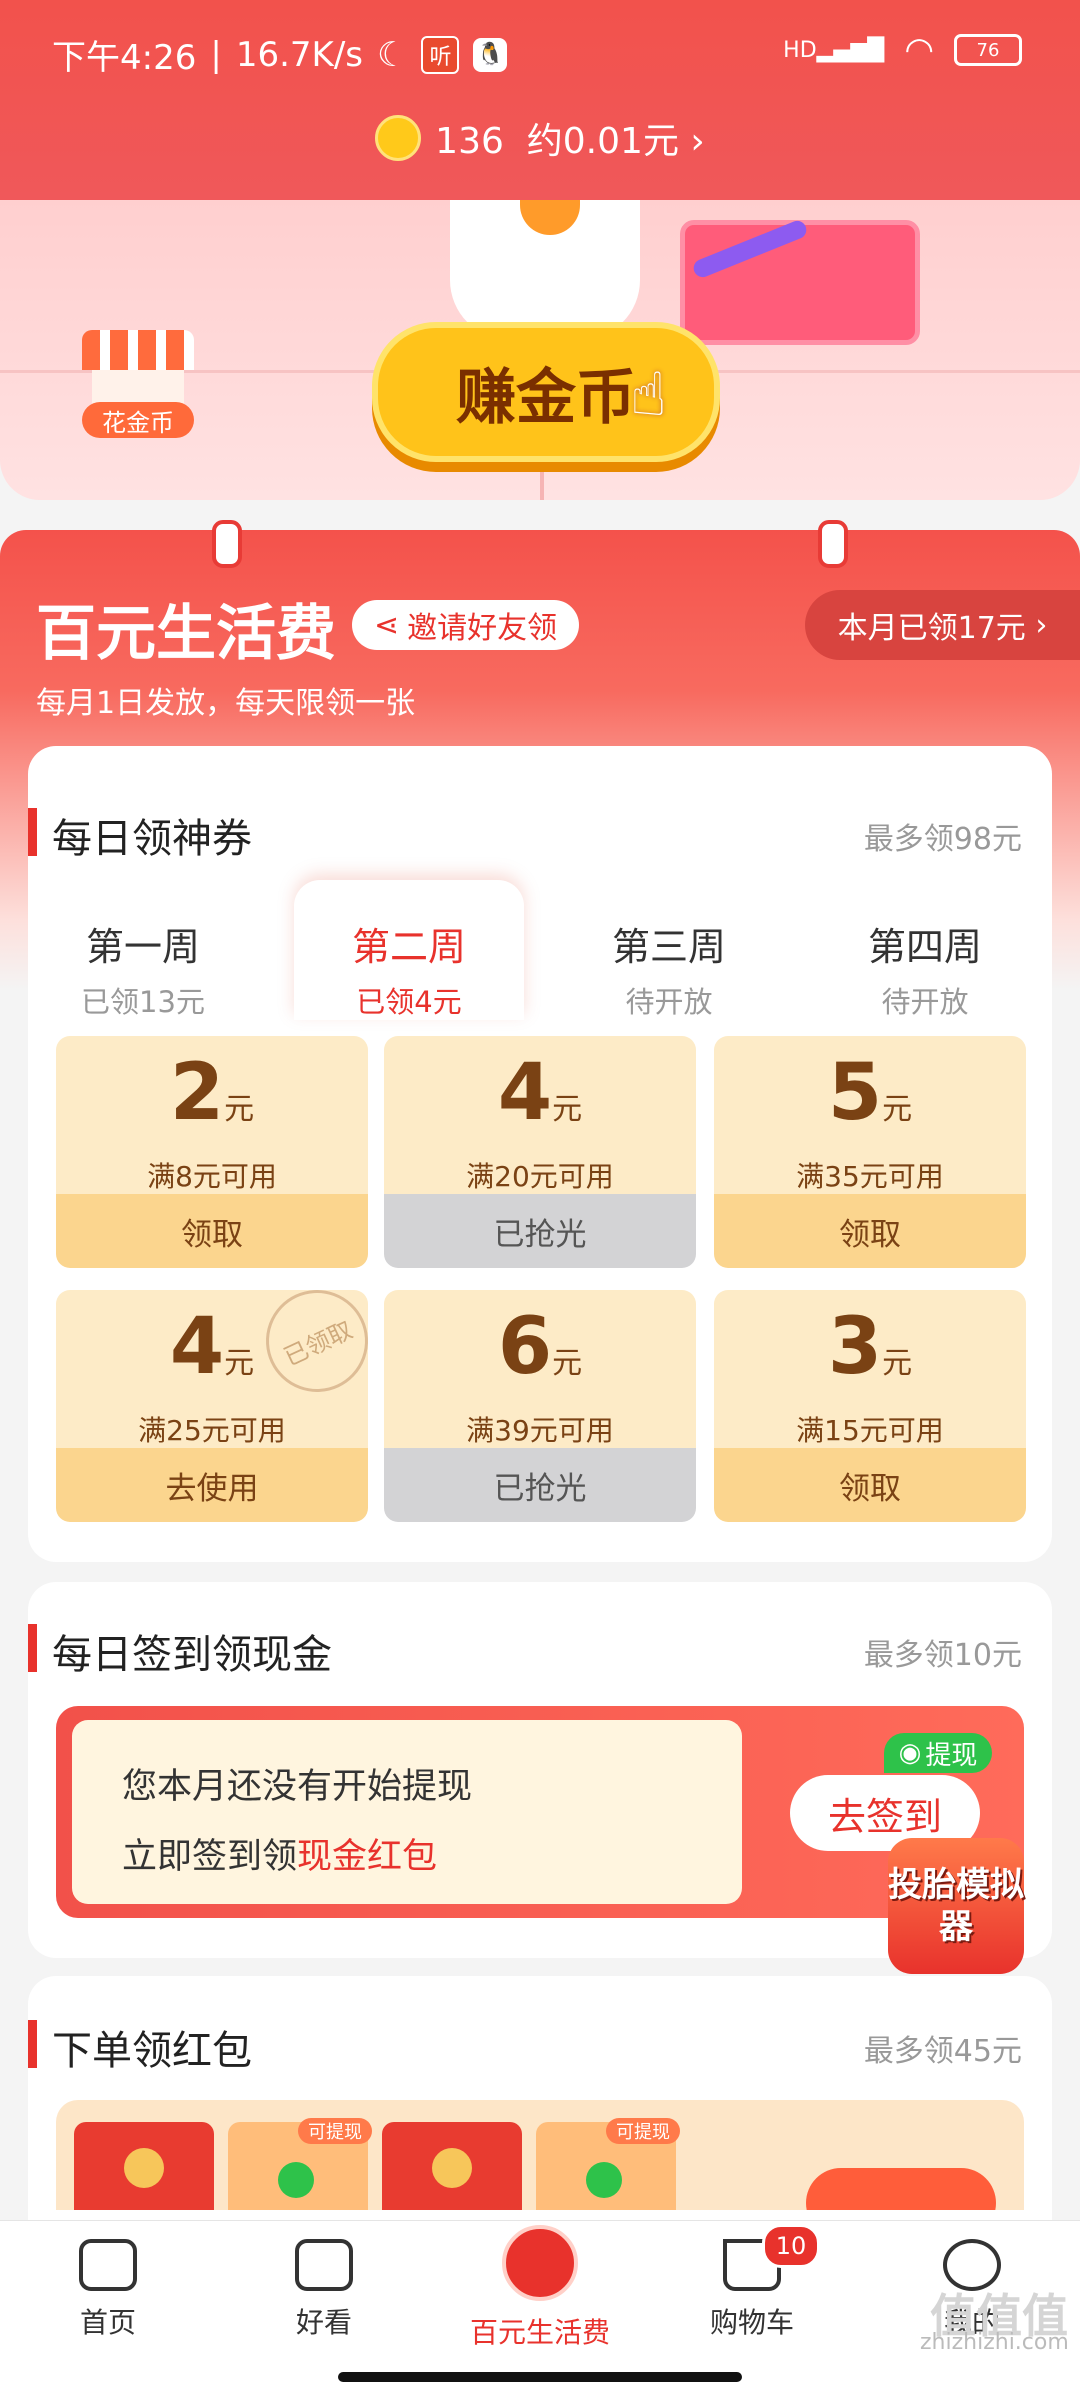  What do you see at coordinates (540, 2263) in the screenshot?
I see `living-fund-icon` at bounding box center [540, 2263].